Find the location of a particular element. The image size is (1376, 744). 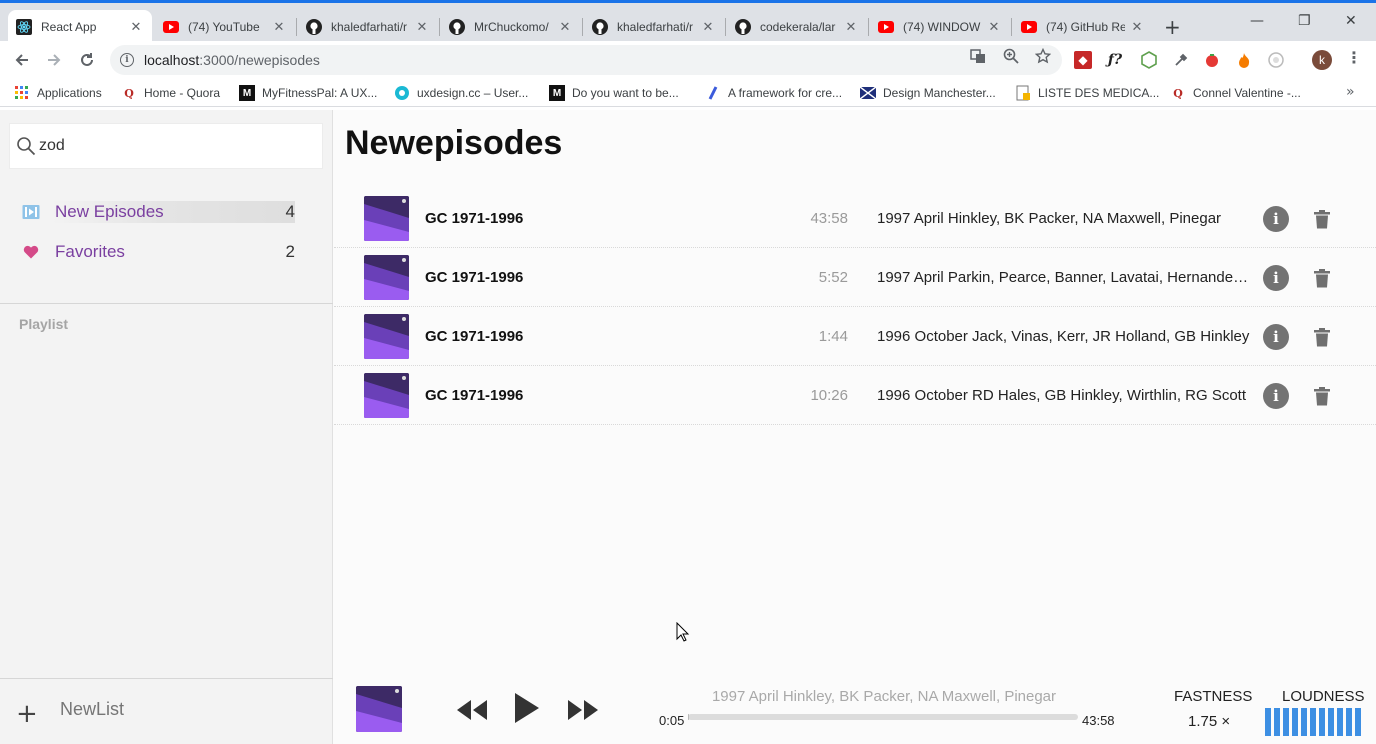

play-button is located at coordinates (527, 708).